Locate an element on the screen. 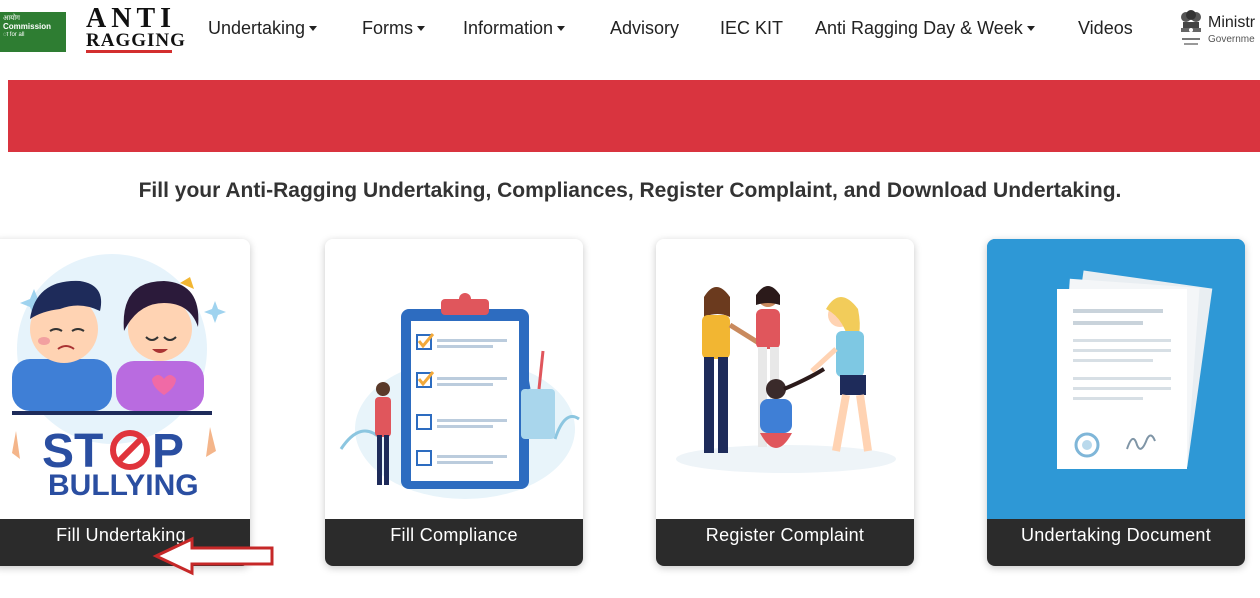 The image size is (1260, 598). card-undertaking-document: Undertaking Document is located at coordinates (1116, 402).